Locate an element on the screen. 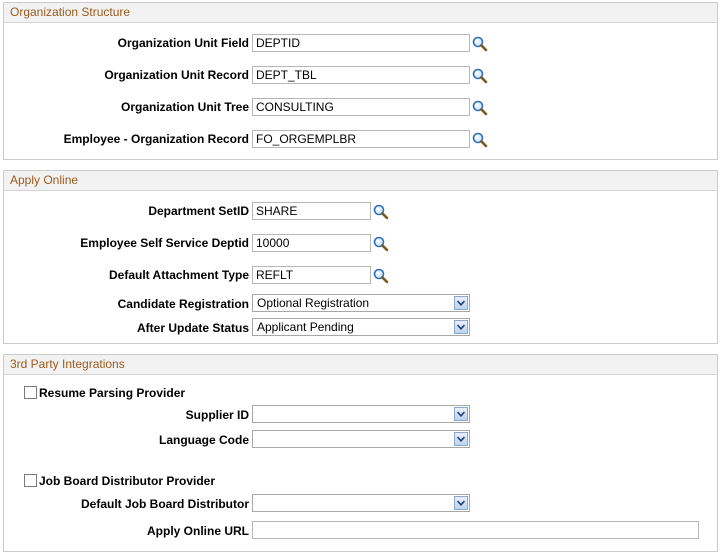 The image size is (721, 555). after-update-status-select: Applicant Pending is located at coordinates (361, 327).